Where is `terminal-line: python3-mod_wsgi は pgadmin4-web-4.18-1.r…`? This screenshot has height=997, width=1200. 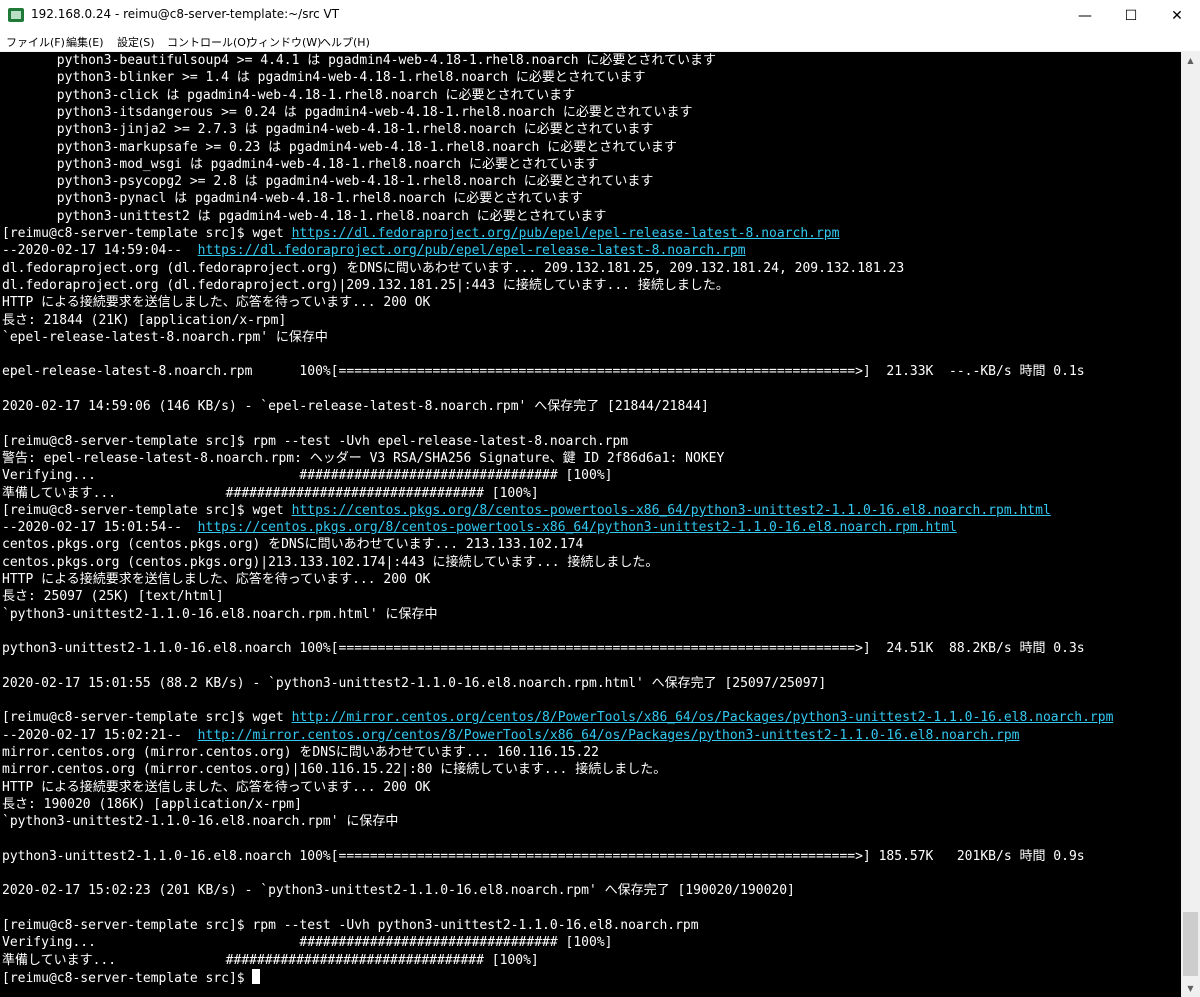
terminal-line: python3-mod_wsgi は pgadmin4-web-4.18-1.r… is located at coordinates (300, 164).